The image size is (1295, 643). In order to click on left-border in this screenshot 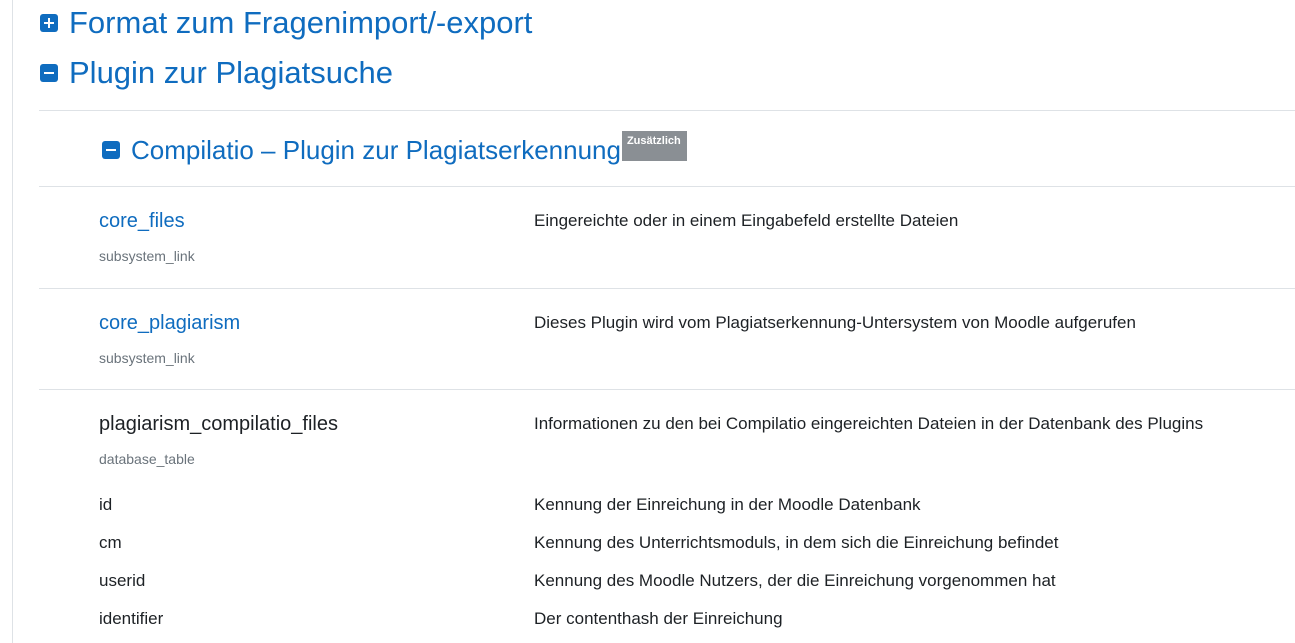, I will do `click(12, 321)`.